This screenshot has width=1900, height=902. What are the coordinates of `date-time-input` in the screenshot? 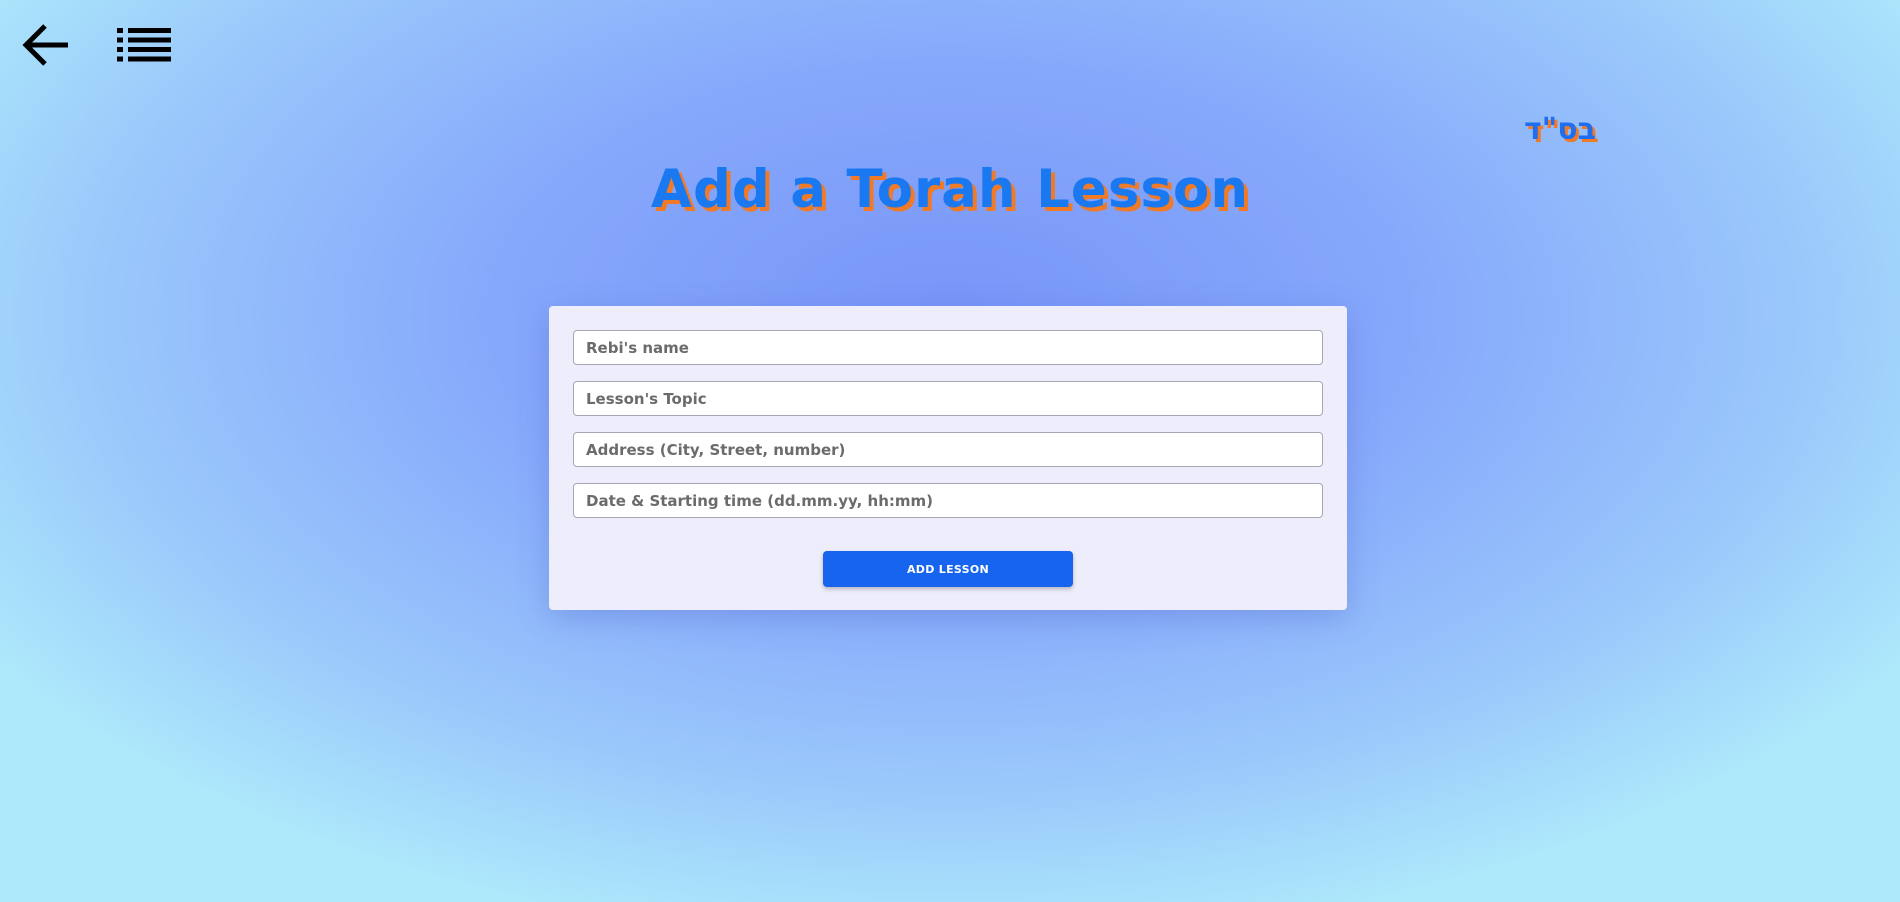 It's located at (948, 500).